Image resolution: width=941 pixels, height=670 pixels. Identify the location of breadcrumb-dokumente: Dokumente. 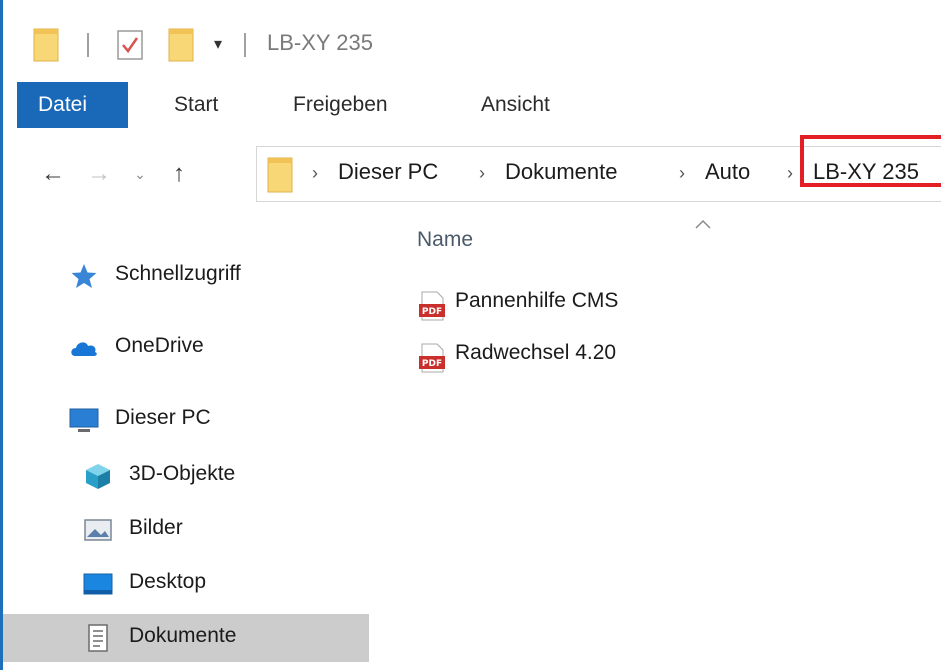
(561, 172).